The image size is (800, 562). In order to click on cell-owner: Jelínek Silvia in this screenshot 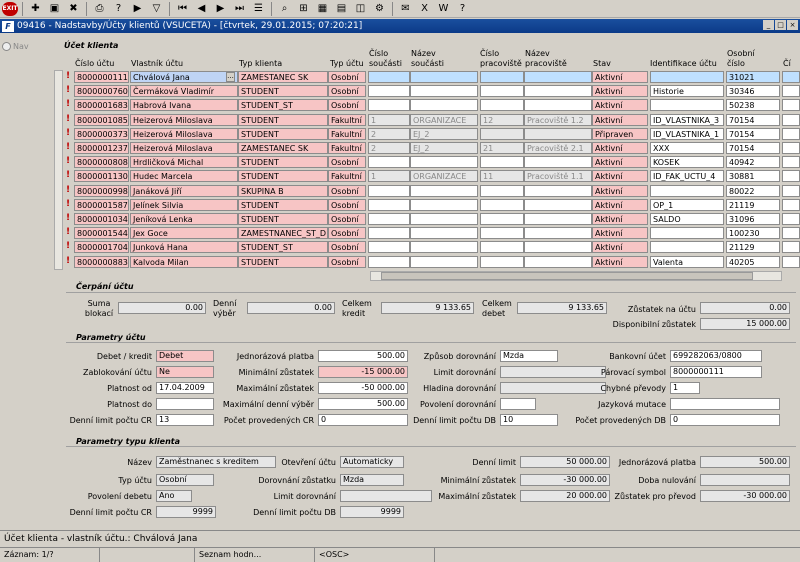, I will do `click(184, 204)`.